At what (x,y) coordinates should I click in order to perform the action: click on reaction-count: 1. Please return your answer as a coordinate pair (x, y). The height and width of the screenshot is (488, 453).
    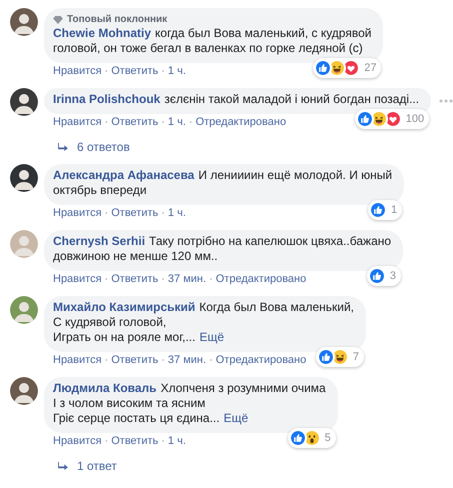
    Looking at the image, I should click on (394, 210).